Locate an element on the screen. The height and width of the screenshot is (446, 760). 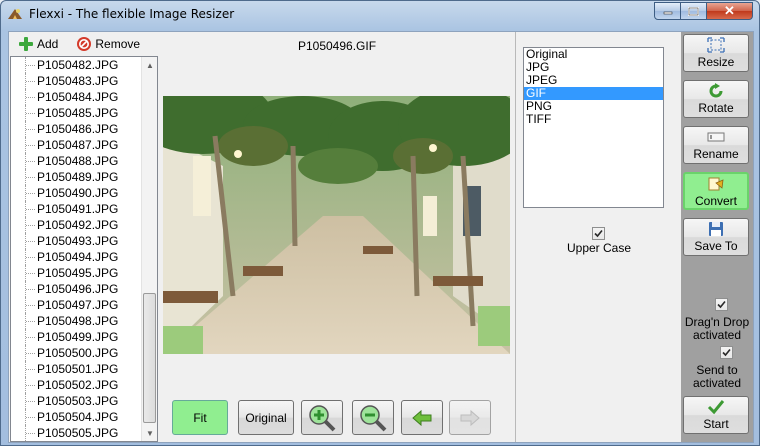
minimize-button is located at coordinates (667, 11).